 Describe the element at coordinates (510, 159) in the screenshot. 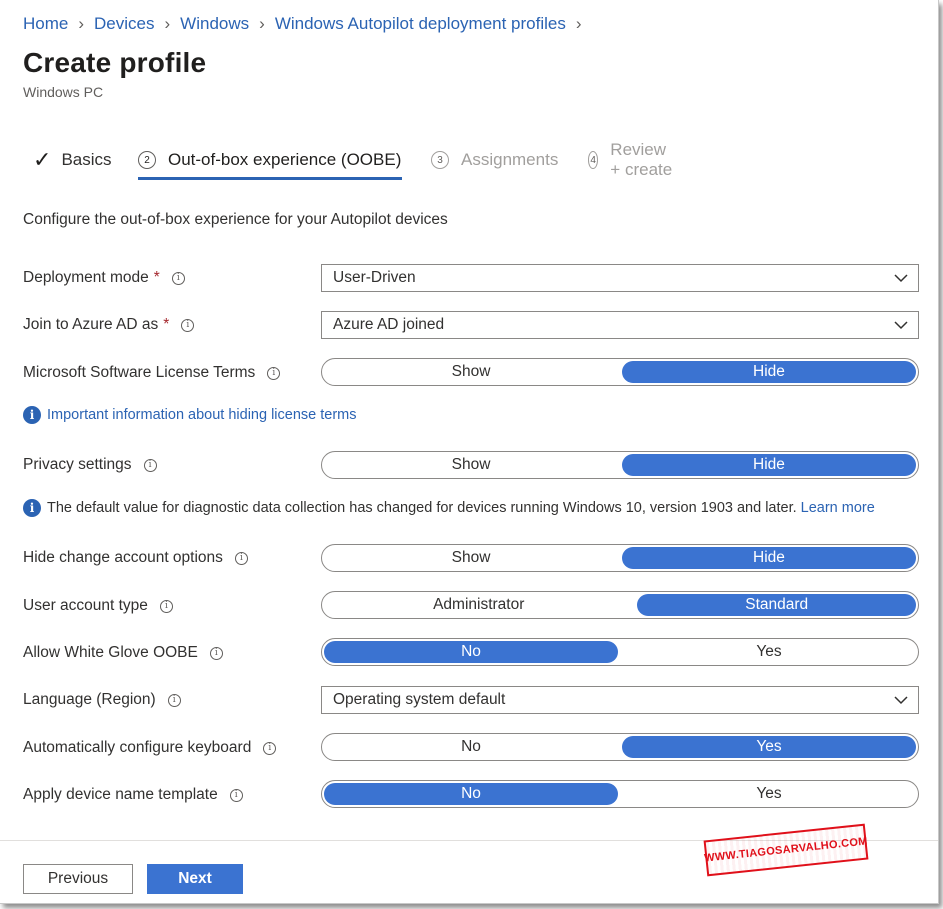

I see `tab-assignments-label: Assignments` at that location.